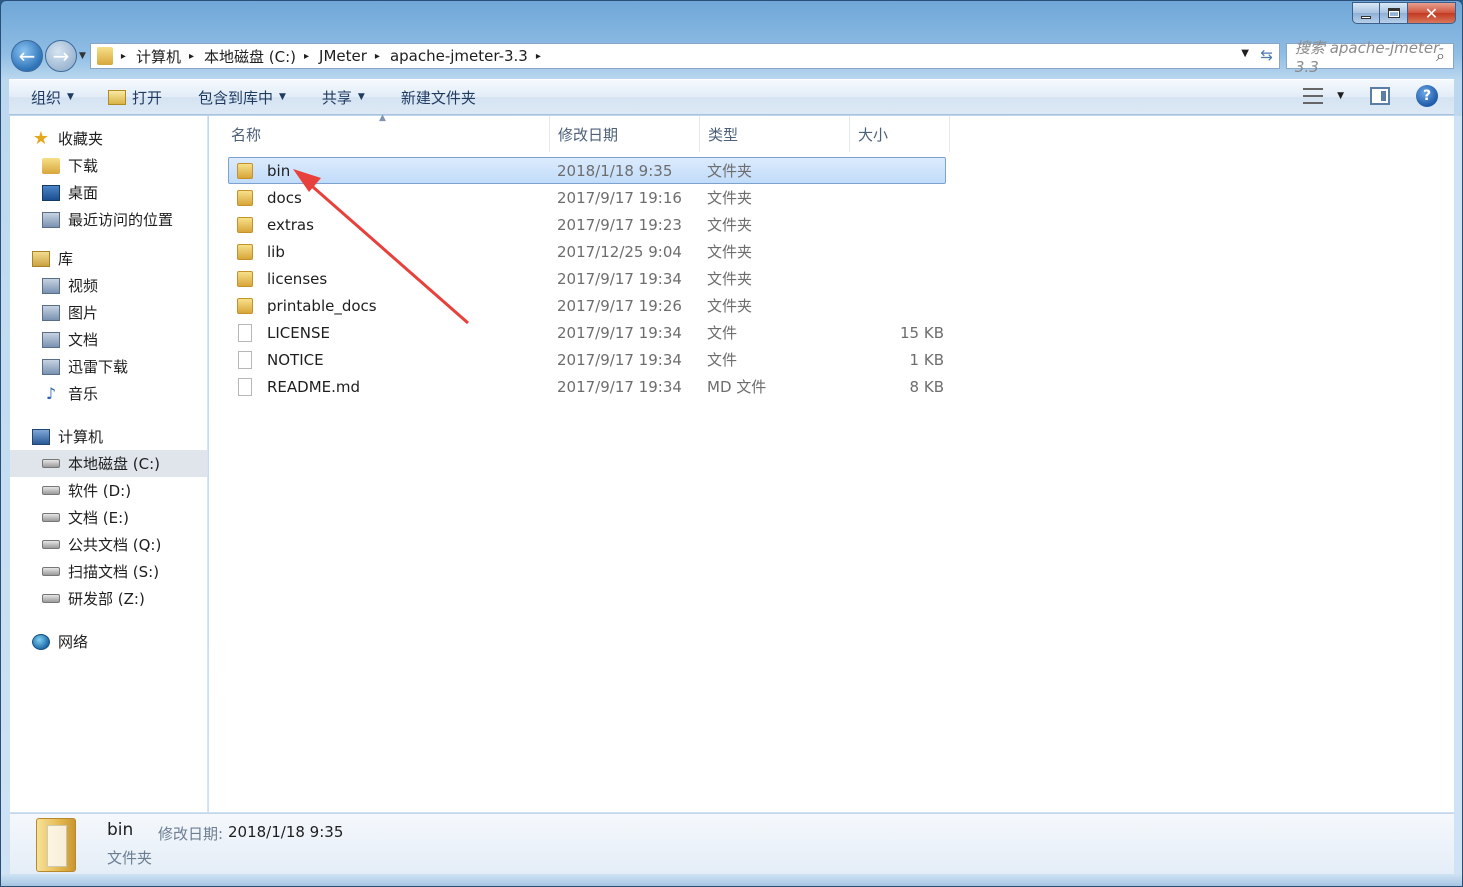 Image resolution: width=1463 pixels, height=887 pixels. I want to click on folder-icon, so click(245, 170).